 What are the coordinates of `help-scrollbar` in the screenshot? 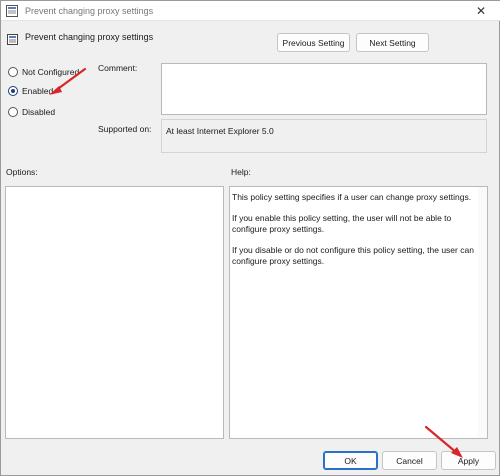 It's located at (482, 312).